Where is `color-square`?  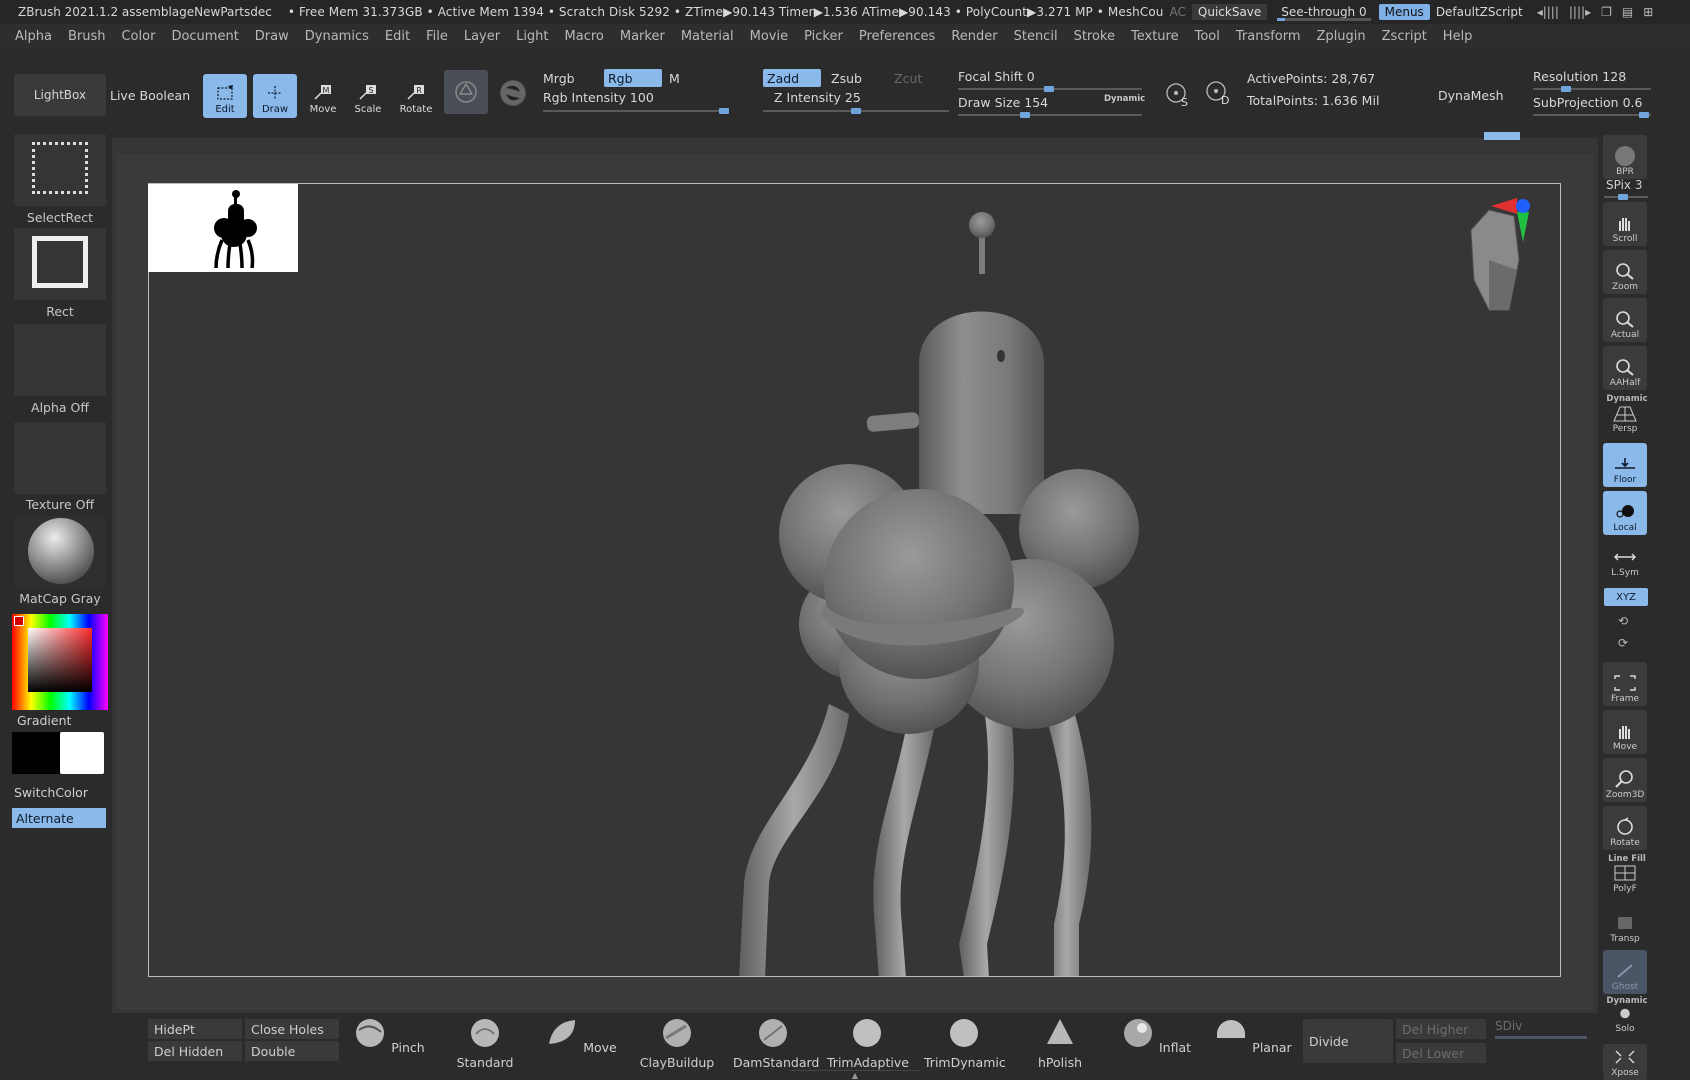 color-square is located at coordinates (60, 660).